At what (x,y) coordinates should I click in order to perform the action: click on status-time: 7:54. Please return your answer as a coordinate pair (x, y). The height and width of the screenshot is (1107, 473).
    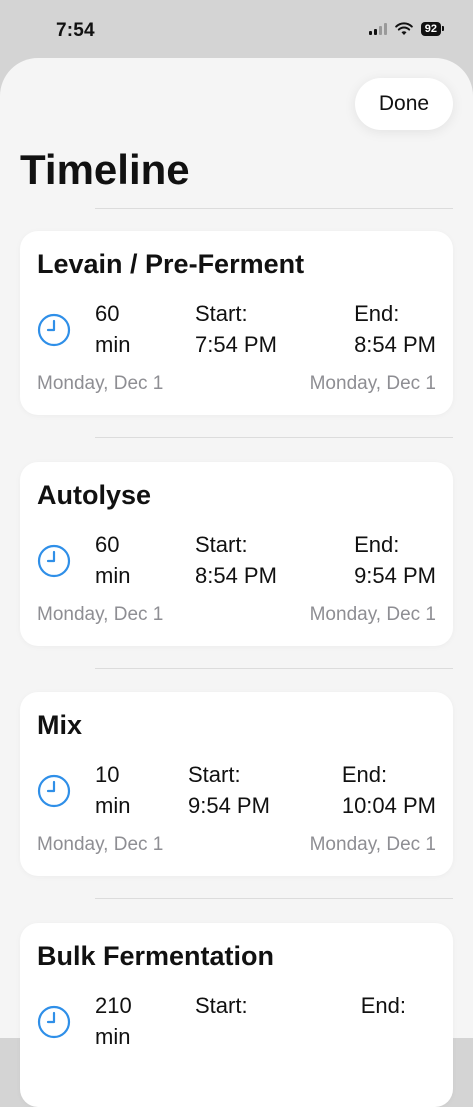
    Looking at the image, I should click on (75, 30).